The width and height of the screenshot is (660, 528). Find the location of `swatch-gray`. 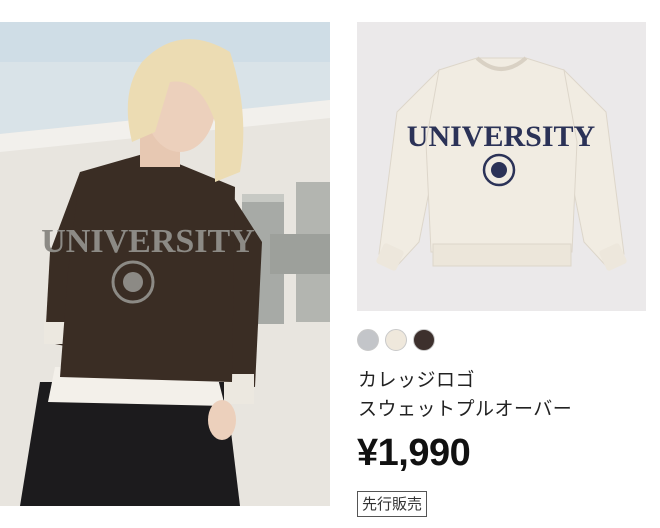

swatch-gray is located at coordinates (368, 340).